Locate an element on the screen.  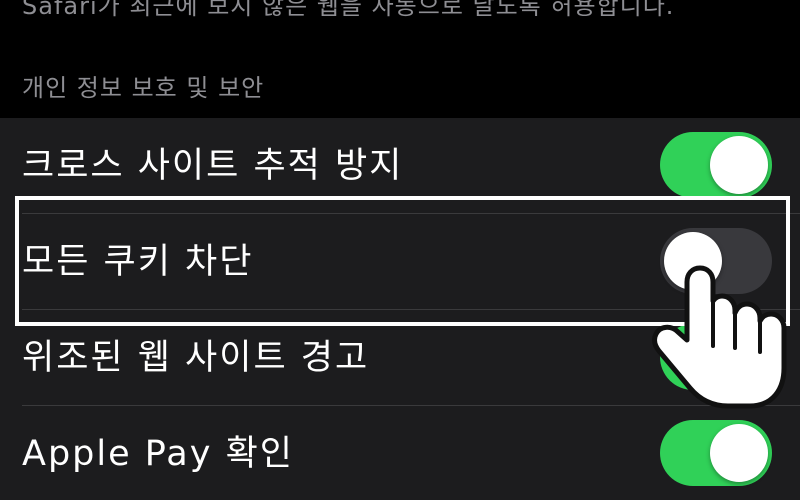
block-all-cookies-toggle is located at coordinates (716, 261).